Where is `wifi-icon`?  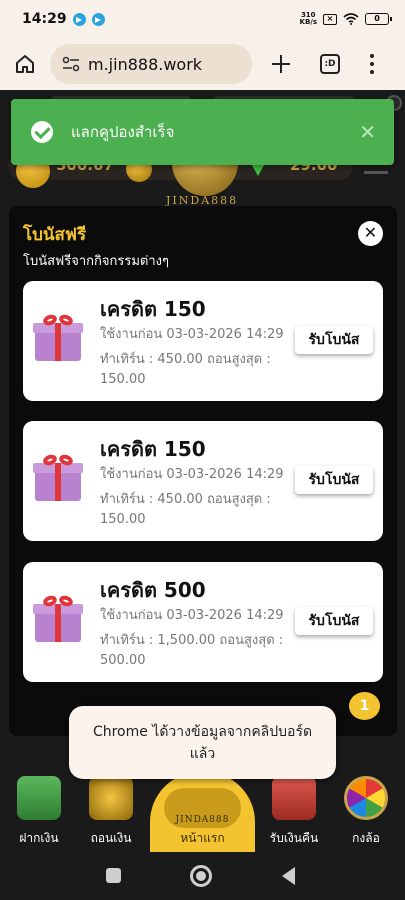
wifi-icon is located at coordinates (351, 19).